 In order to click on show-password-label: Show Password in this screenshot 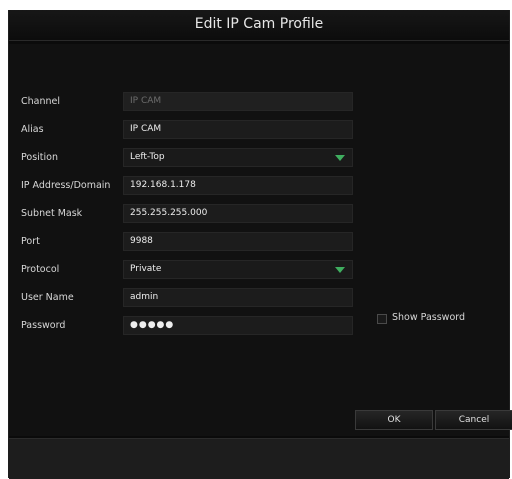, I will do `click(428, 317)`.